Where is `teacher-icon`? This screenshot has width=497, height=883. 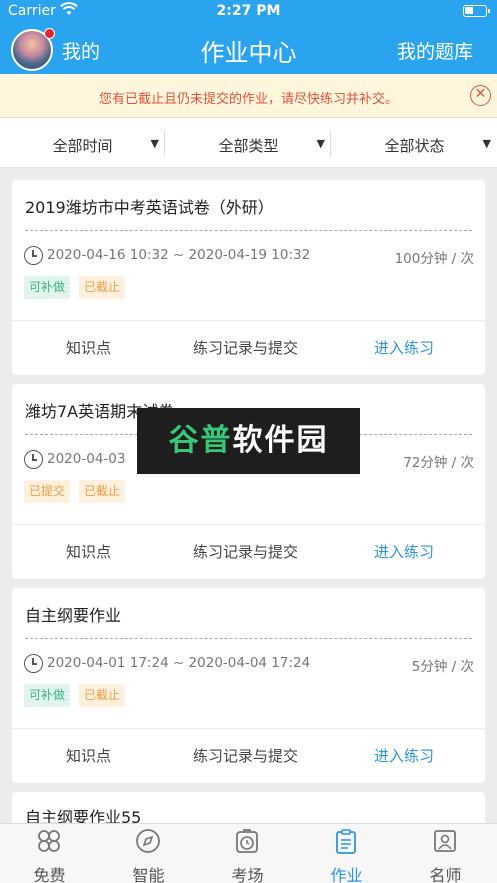 teacher-icon is located at coordinates (445, 841).